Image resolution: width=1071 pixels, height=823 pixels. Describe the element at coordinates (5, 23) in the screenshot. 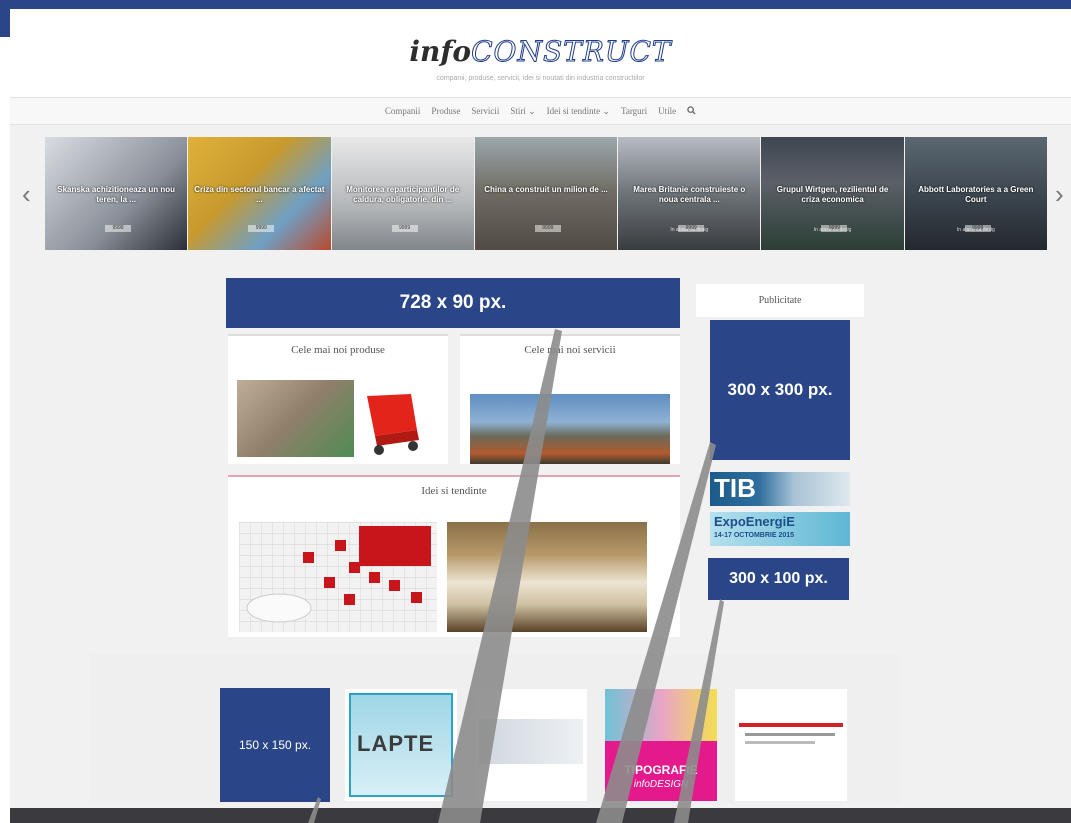

I see `top-accent-corner` at that location.